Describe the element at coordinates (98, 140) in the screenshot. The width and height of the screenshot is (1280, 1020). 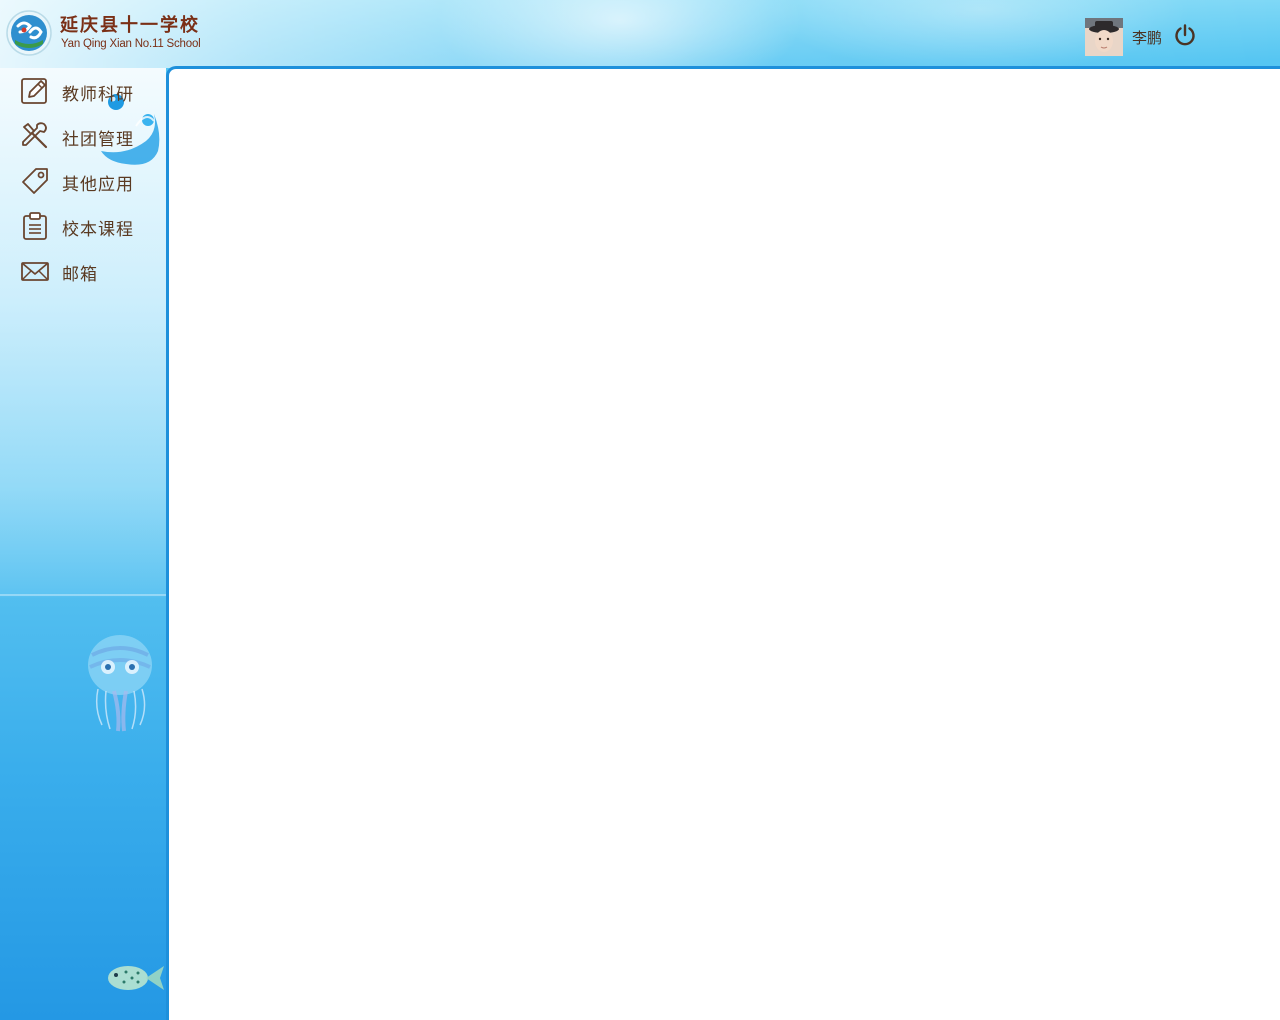
I see `sidebar-item-label: 社团管理` at that location.